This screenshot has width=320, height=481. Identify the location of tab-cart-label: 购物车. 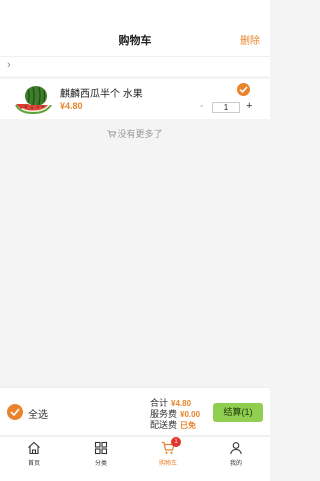
(167, 464).